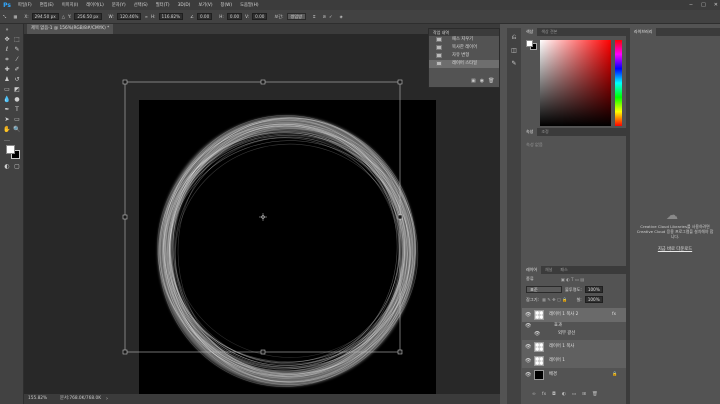 This screenshot has width=720, height=404. Describe the element at coordinates (163, 5) in the screenshot. I see `menu-filter: 필터(T)` at that location.